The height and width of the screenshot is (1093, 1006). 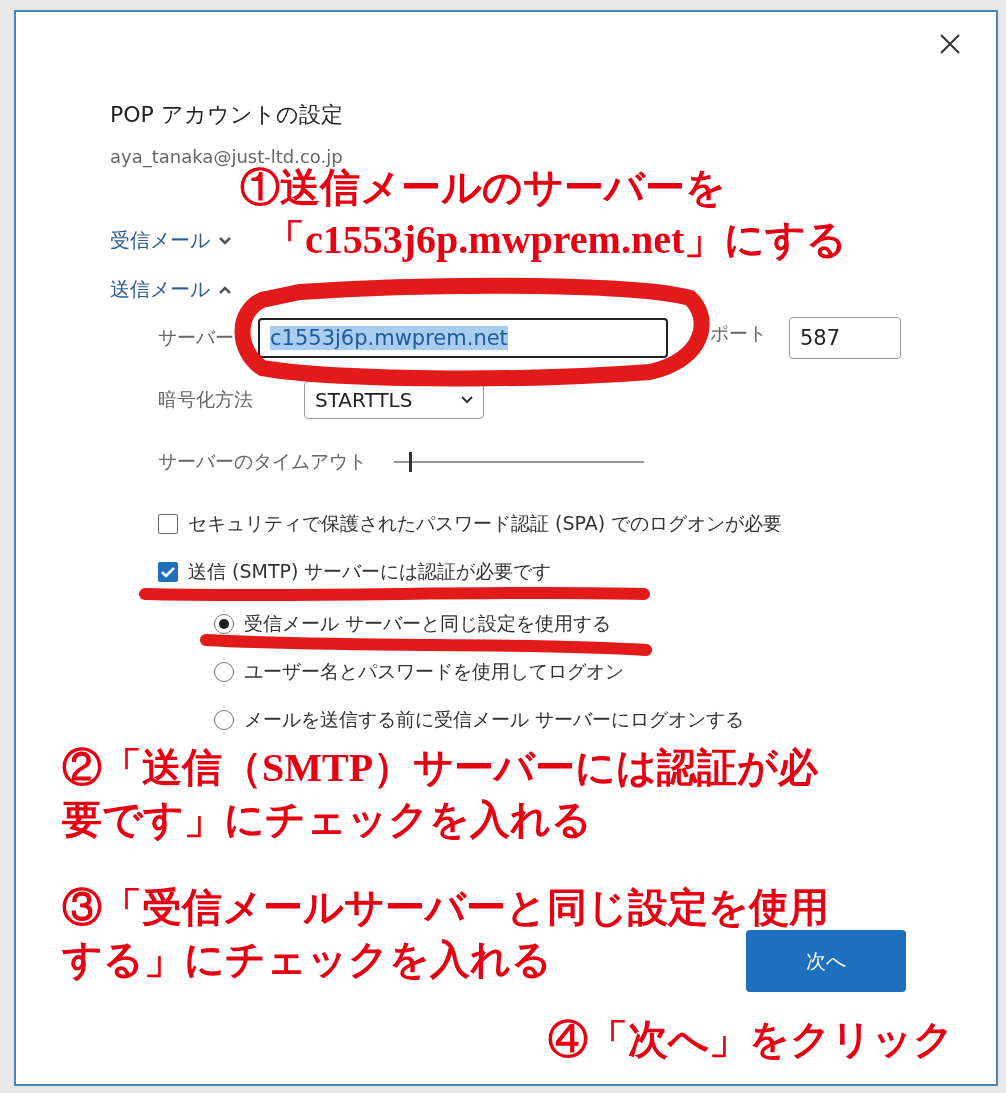 What do you see at coordinates (171, 289) in the screenshot?
I see `section-toggle: 送信メール` at bounding box center [171, 289].